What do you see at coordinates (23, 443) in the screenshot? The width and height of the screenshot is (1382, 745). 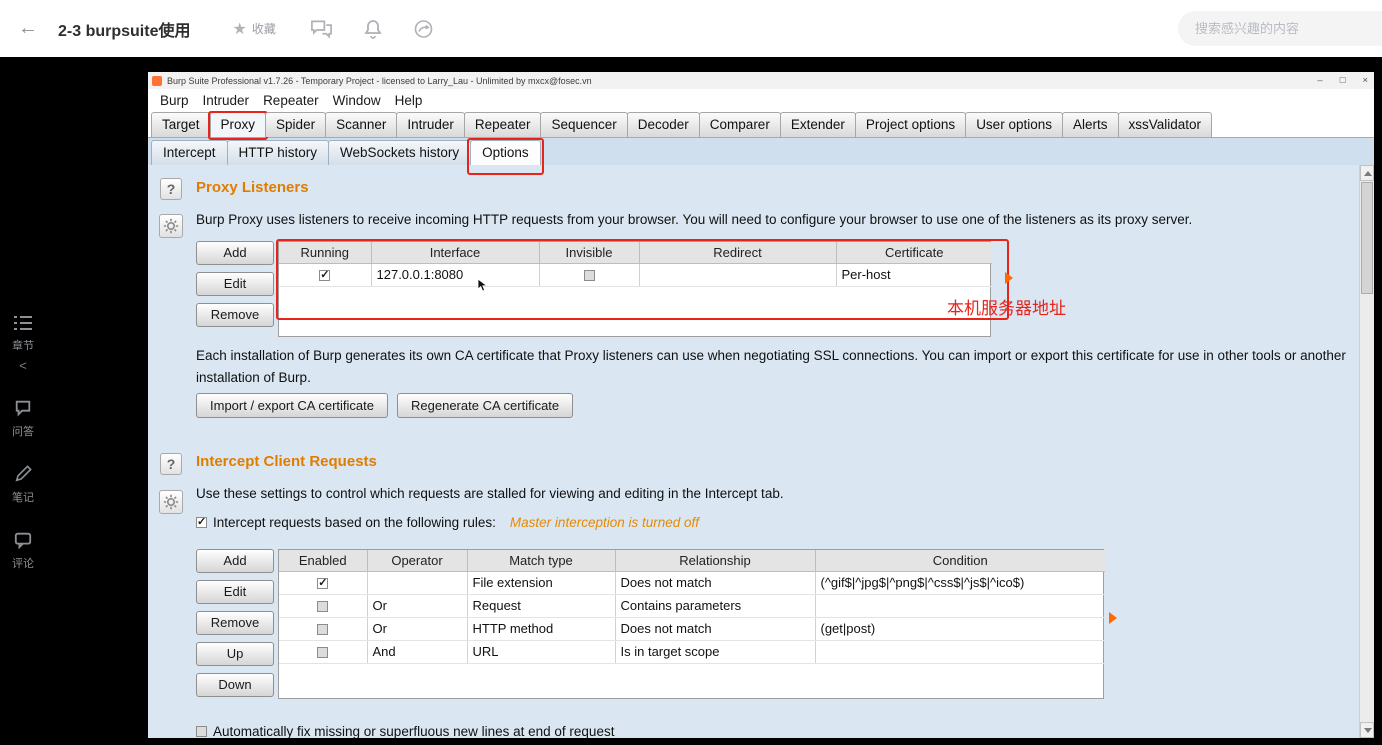 I see `left-rail: 章节 < 问答 笔记 评论` at bounding box center [23, 443].